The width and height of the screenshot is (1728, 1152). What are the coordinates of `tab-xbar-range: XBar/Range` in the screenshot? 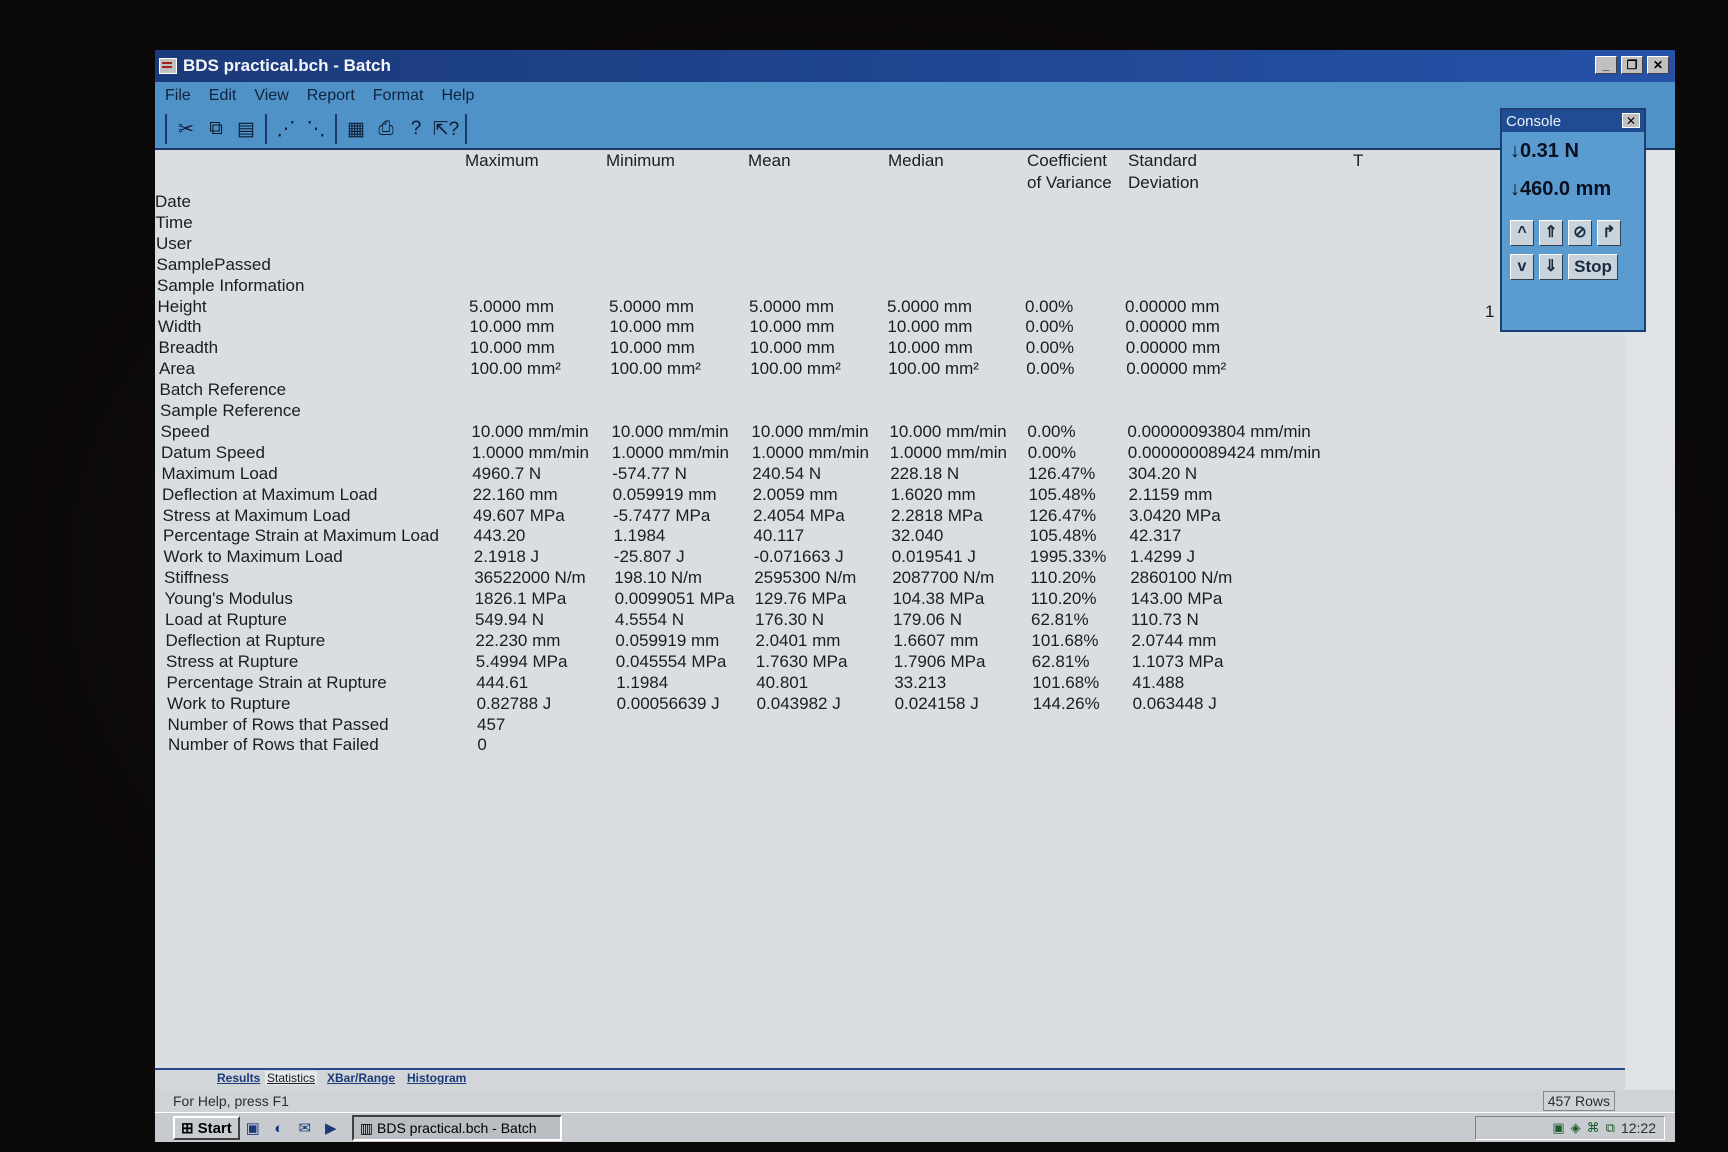 It's located at (361, 1078).